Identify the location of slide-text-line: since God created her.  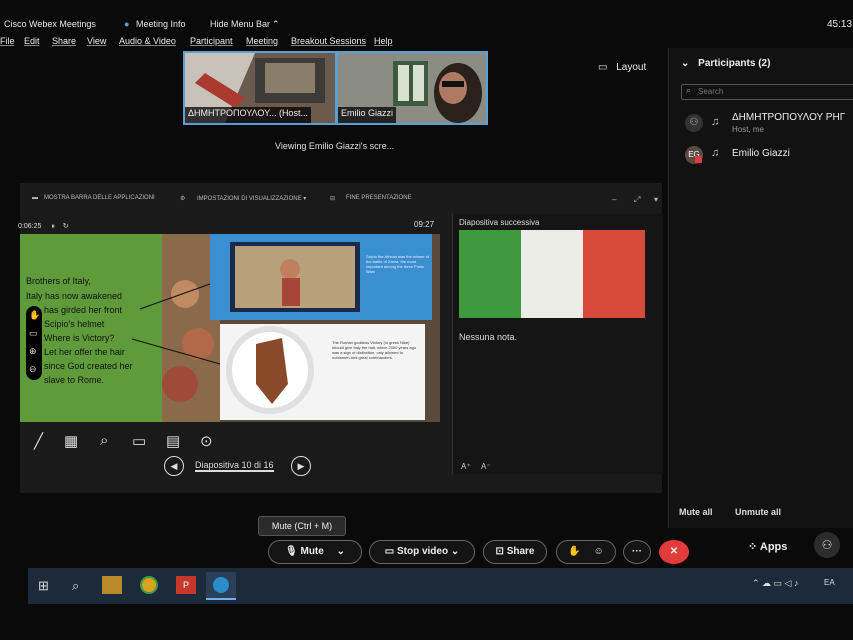
(88, 366).